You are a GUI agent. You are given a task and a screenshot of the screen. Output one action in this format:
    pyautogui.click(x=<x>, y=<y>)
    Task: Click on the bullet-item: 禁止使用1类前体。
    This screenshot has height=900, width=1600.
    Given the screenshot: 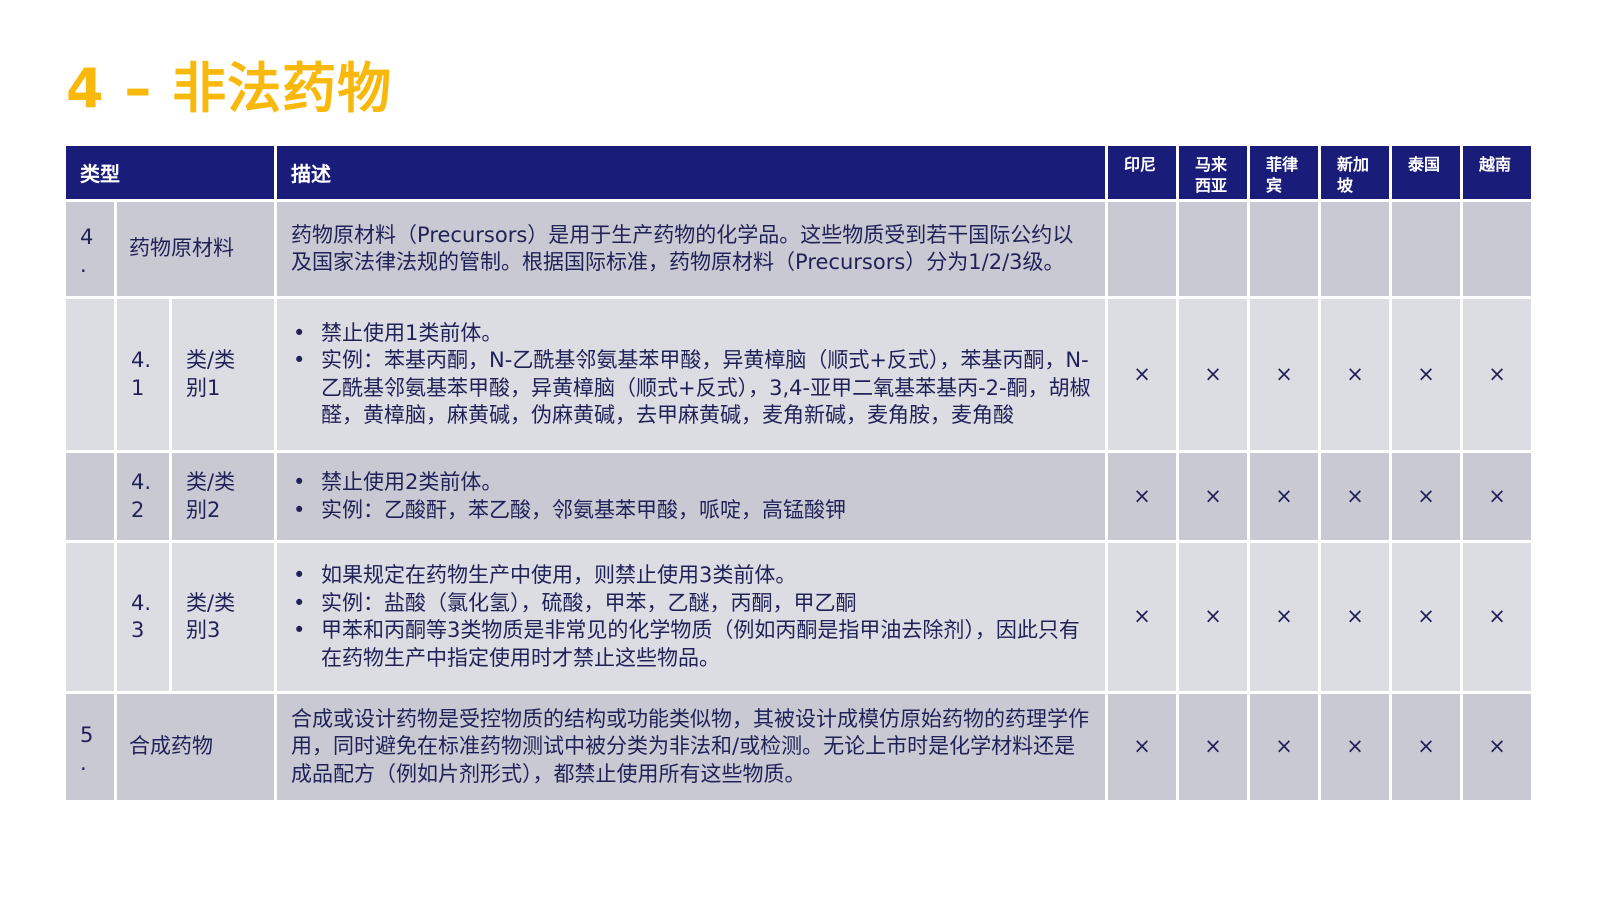 What is the action you would take?
    pyautogui.click(x=691, y=334)
    